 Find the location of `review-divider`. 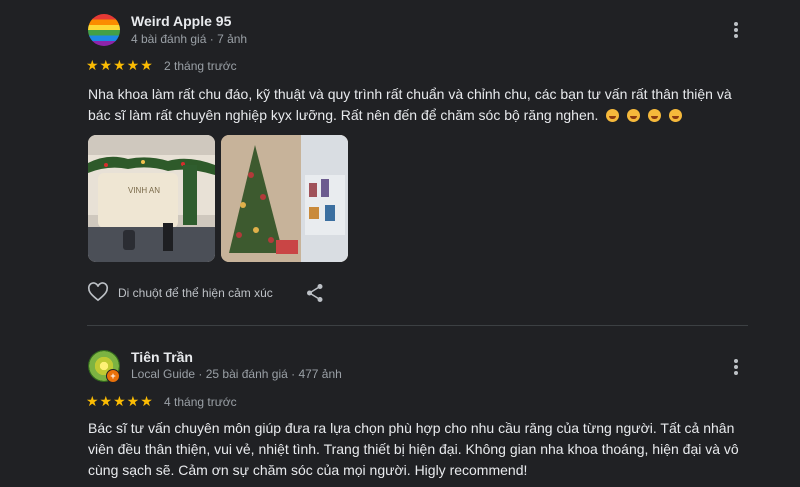

review-divider is located at coordinates (417, 325).